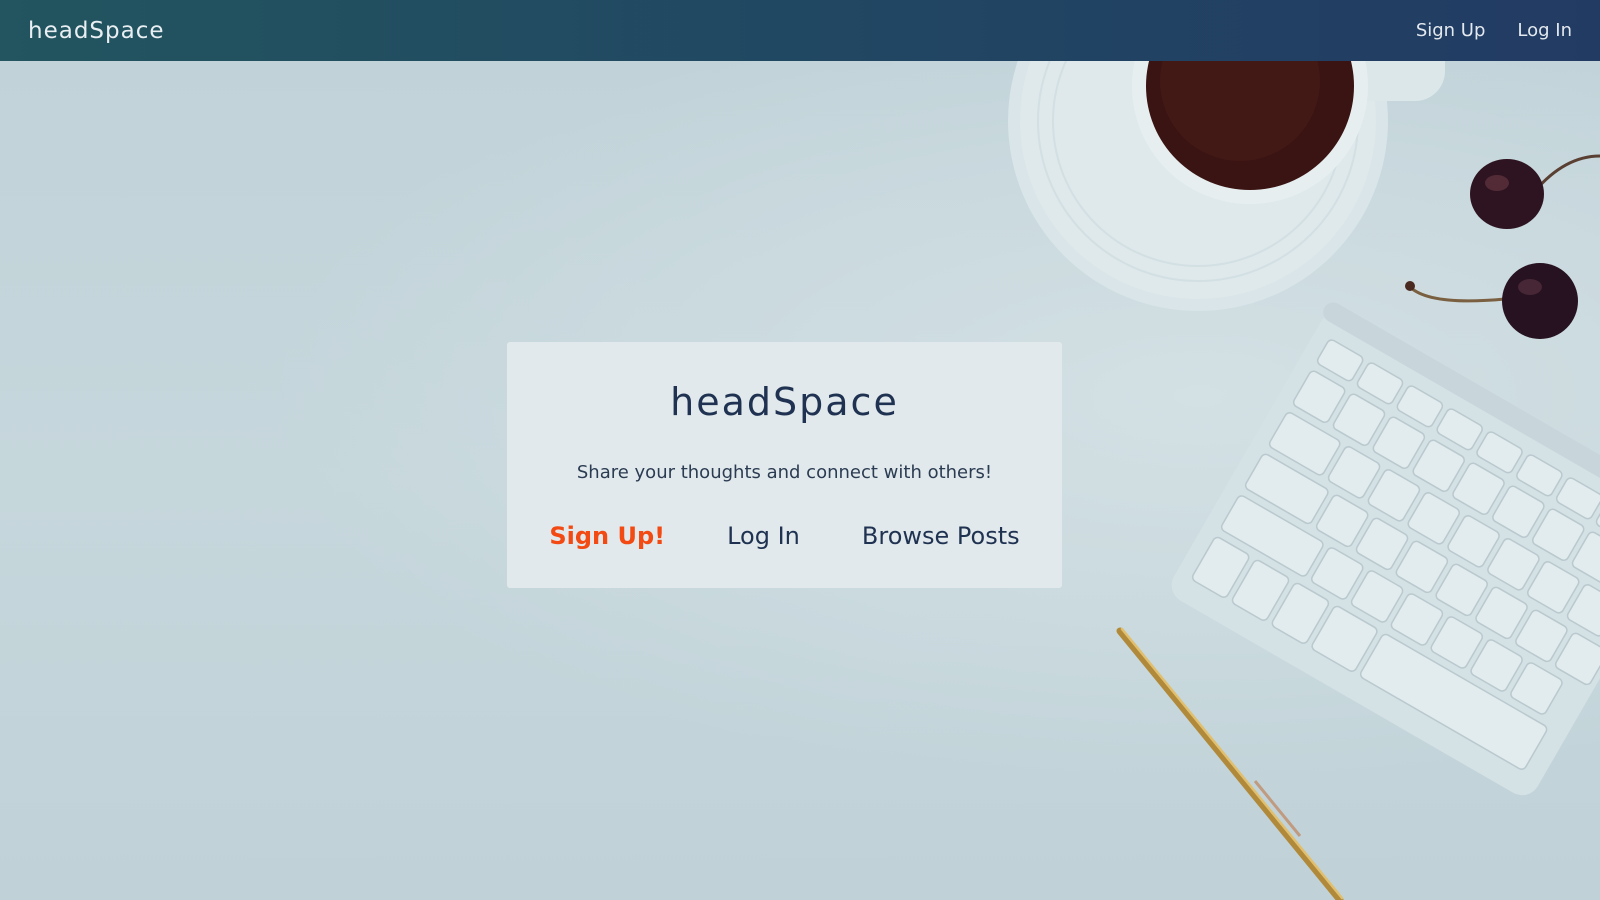 This screenshot has height=900, width=1600. What do you see at coordinates (1494, 30) in the screenshot?
I see `nav-links: Sign Up Log In` at bounding box center [1494, 30].